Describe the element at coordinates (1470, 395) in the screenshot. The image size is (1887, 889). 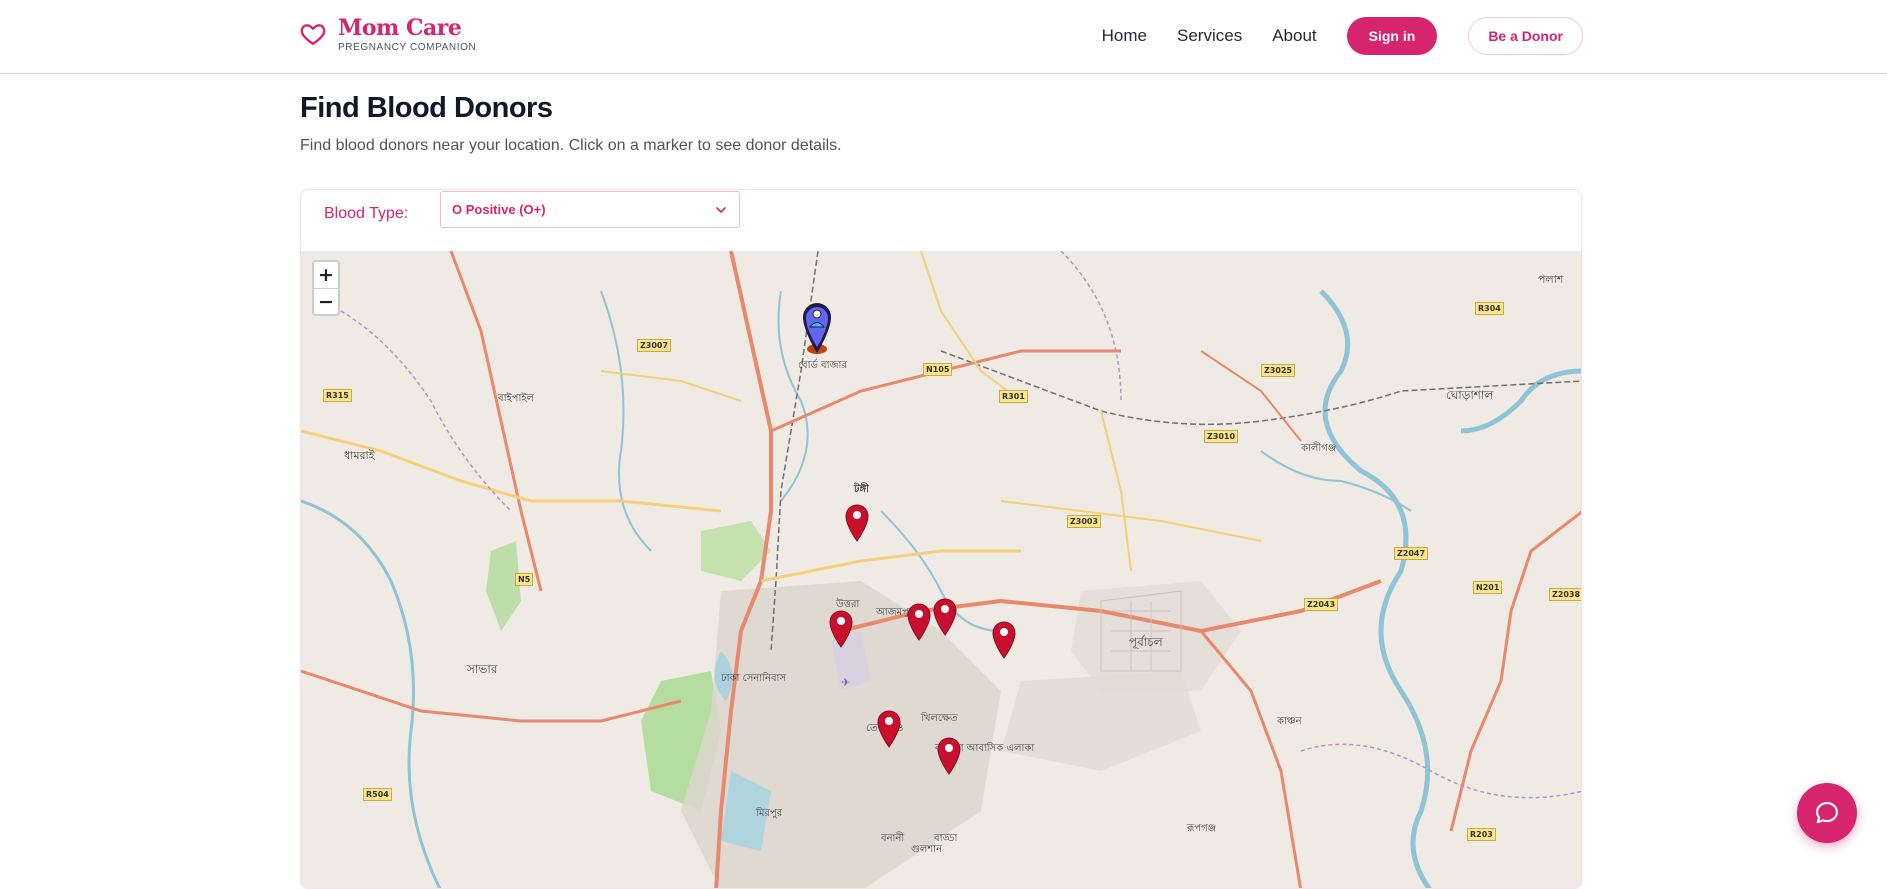
I see `map-label-ghorashal: ঘোড়াশাল` at that location.